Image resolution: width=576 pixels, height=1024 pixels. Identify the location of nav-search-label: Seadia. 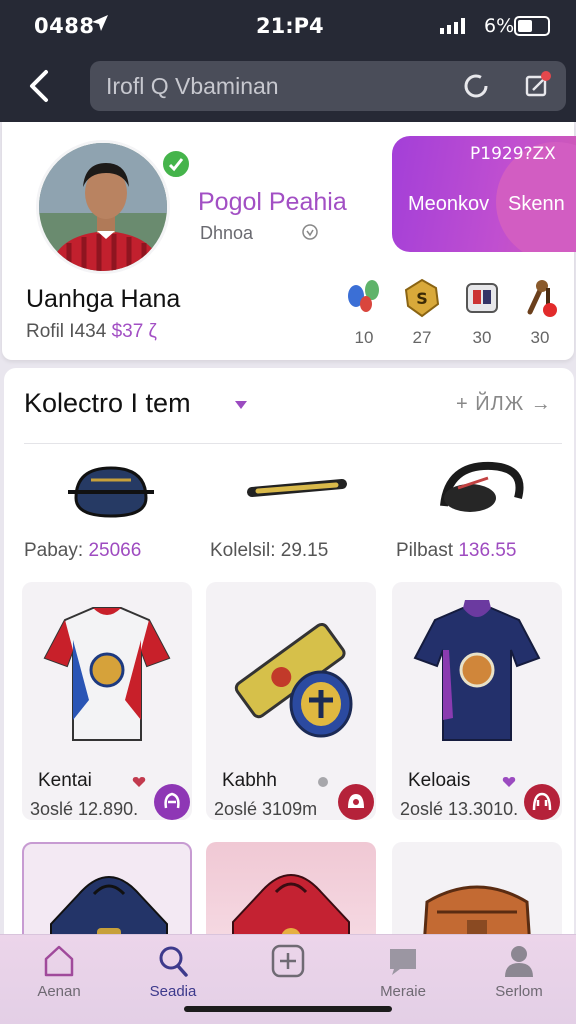
(173, 991).